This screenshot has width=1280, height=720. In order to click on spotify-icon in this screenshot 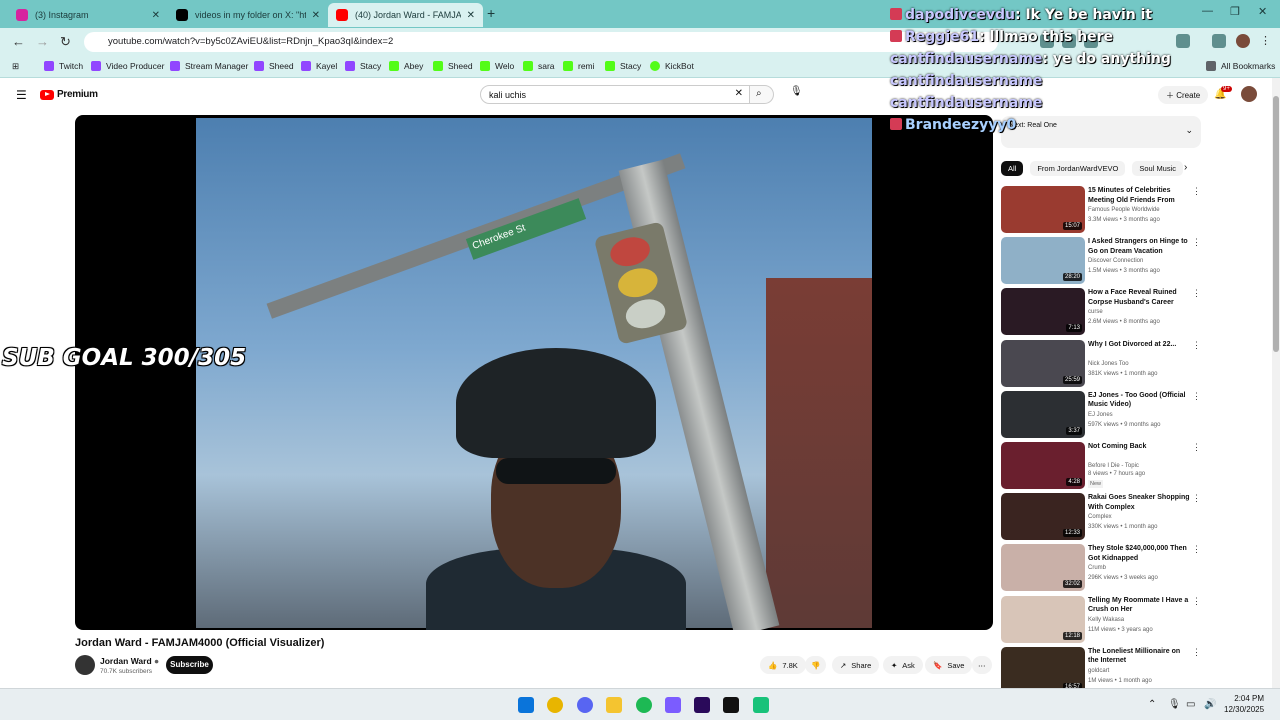, I will do `click(644, 705)`.